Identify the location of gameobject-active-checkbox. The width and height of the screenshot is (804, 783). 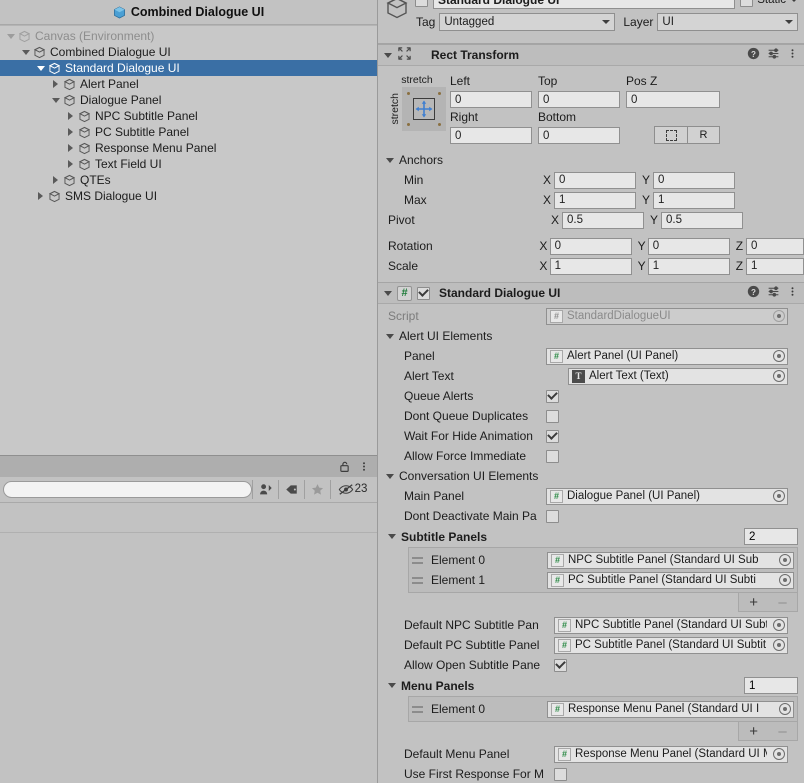
(421, 3).